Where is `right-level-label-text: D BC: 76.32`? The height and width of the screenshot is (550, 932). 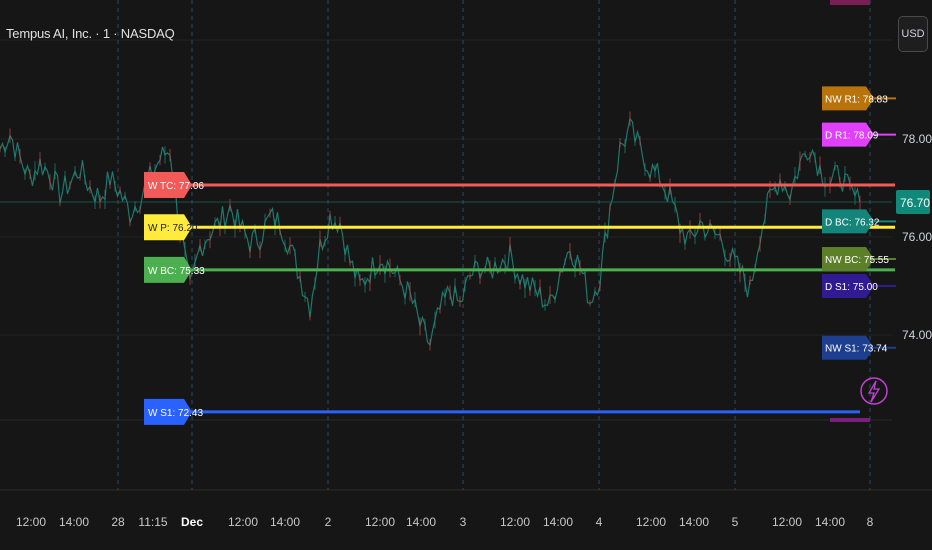
right-level-label-text: D BC: 76.32 is located at coordinates (852, 222).